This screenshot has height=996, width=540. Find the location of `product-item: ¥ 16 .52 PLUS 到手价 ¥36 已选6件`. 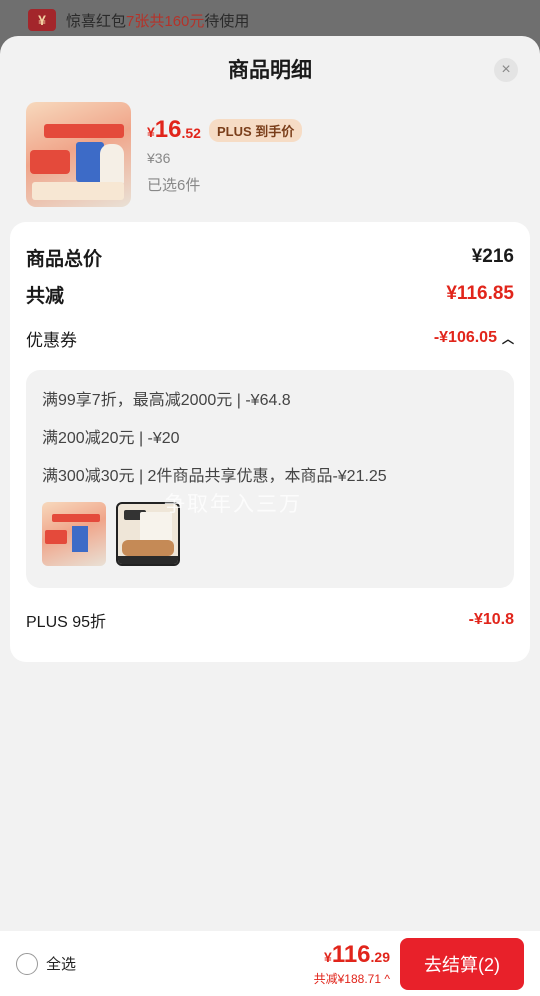

product-item: ¥ 16 .52 PLUS 到手价 ¥36 已选6件 is located at coordinates (270, 161).